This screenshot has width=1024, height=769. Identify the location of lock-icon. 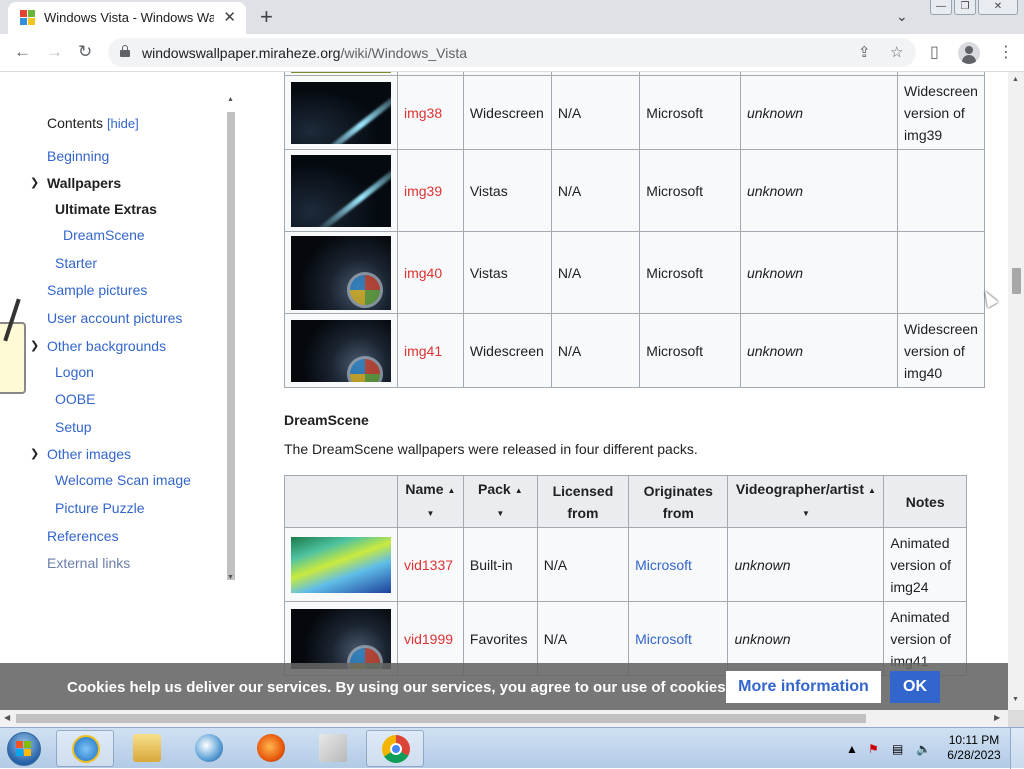
(125, 51).